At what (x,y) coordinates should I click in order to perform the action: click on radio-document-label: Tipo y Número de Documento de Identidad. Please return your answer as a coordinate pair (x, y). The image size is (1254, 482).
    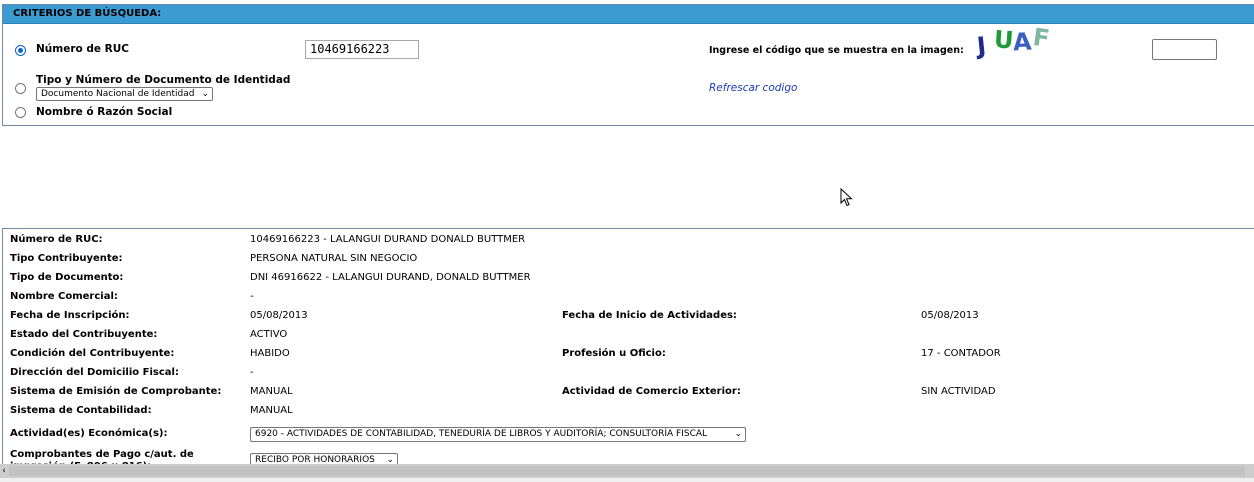
    Looking at the image, I should click on (163, 80).